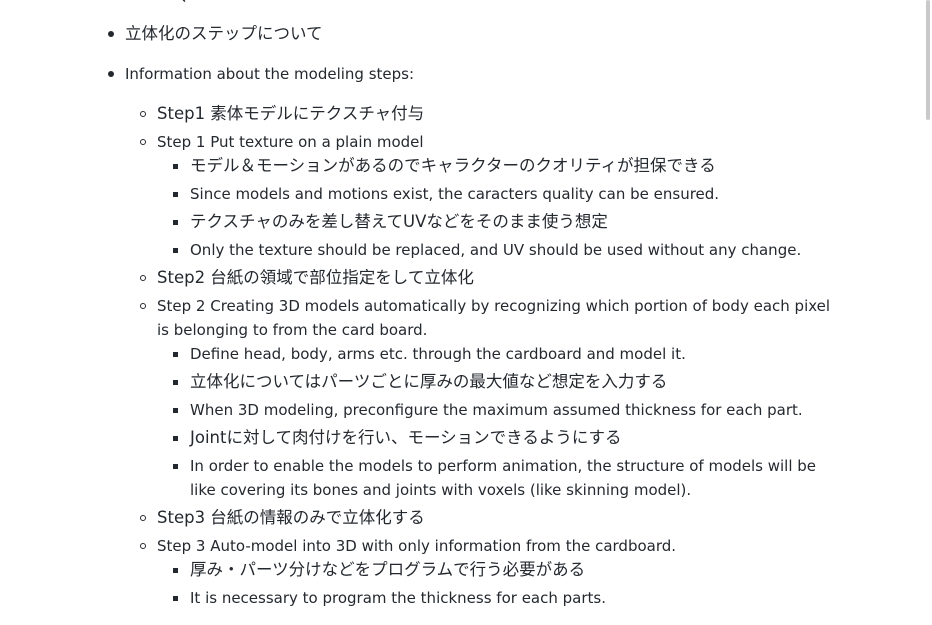  Describe the element at coordinates (270, 74) in the screenshot. I see `list-item: Information about the modeling steps:` at that location.